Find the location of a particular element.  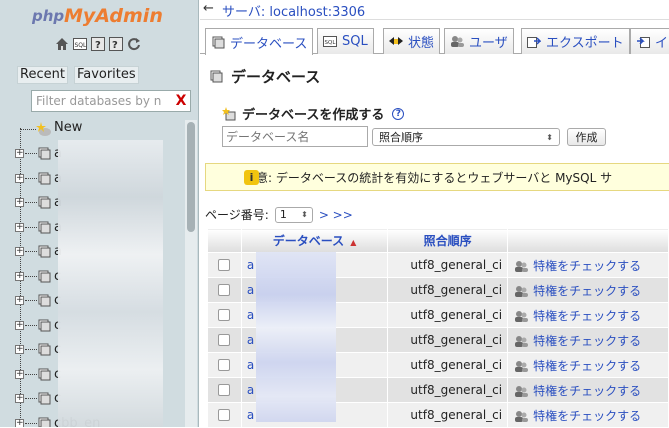

sql-query-icon: SQL is located at coordinates (79, 43).